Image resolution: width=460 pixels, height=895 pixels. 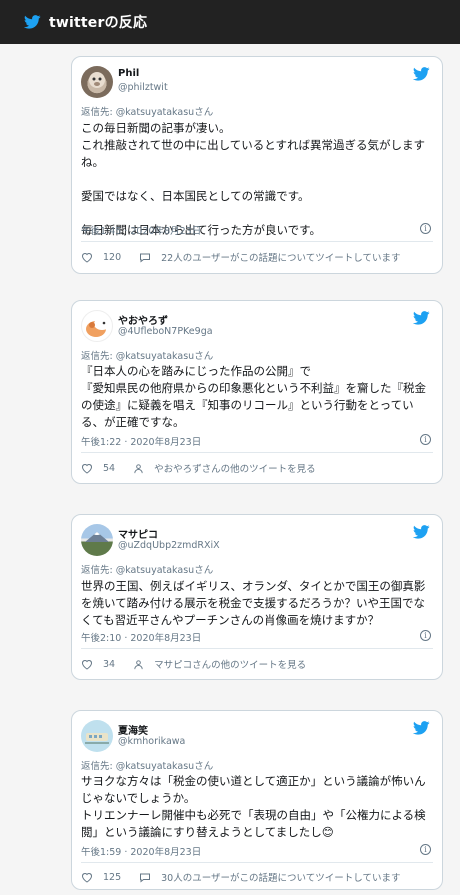 I want to click on tweet-timestamp: 午後1:59 · 2020年8月23日, so click(x=141, y=851).